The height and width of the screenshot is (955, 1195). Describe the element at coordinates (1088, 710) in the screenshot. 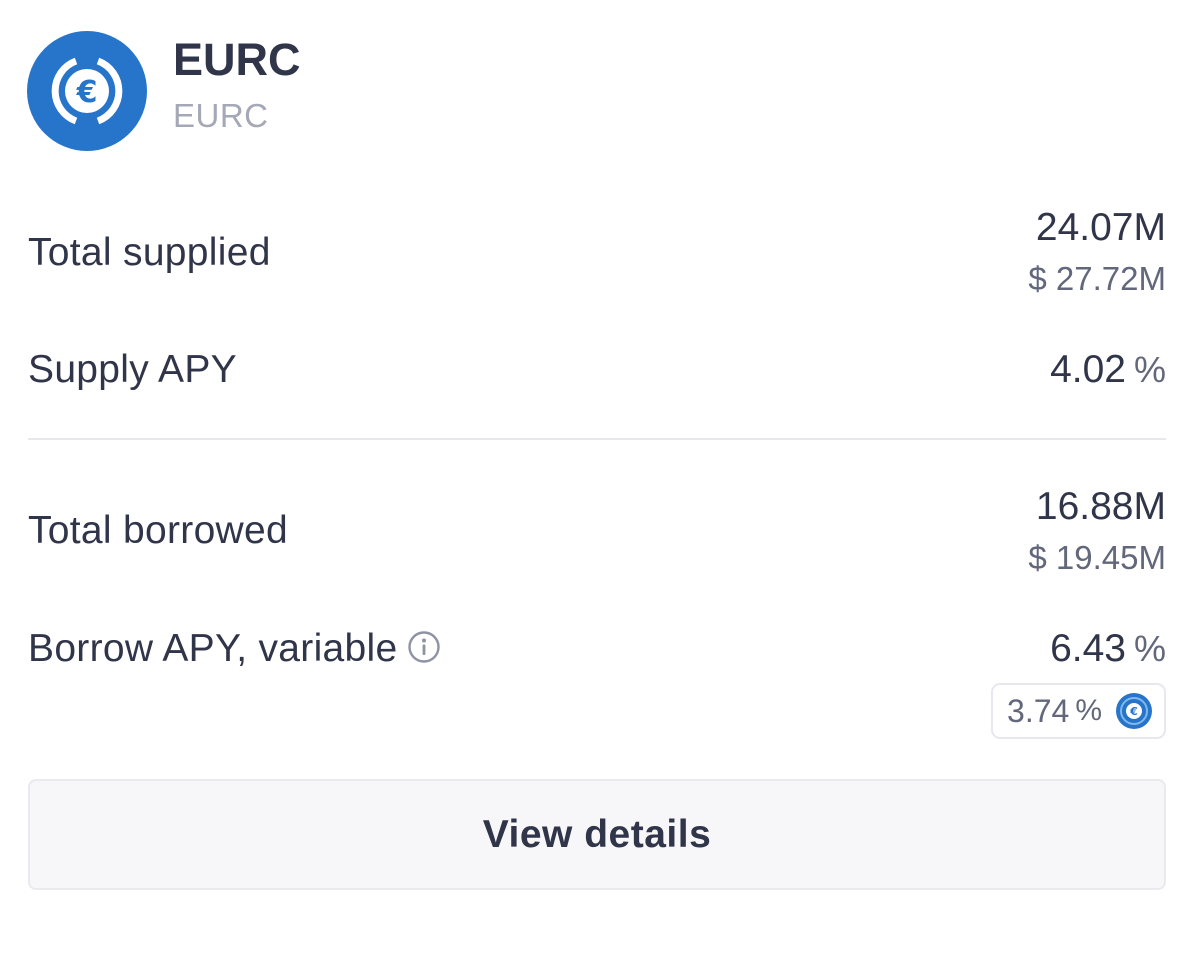

I see `incentive-apy-unit: %` at that location.